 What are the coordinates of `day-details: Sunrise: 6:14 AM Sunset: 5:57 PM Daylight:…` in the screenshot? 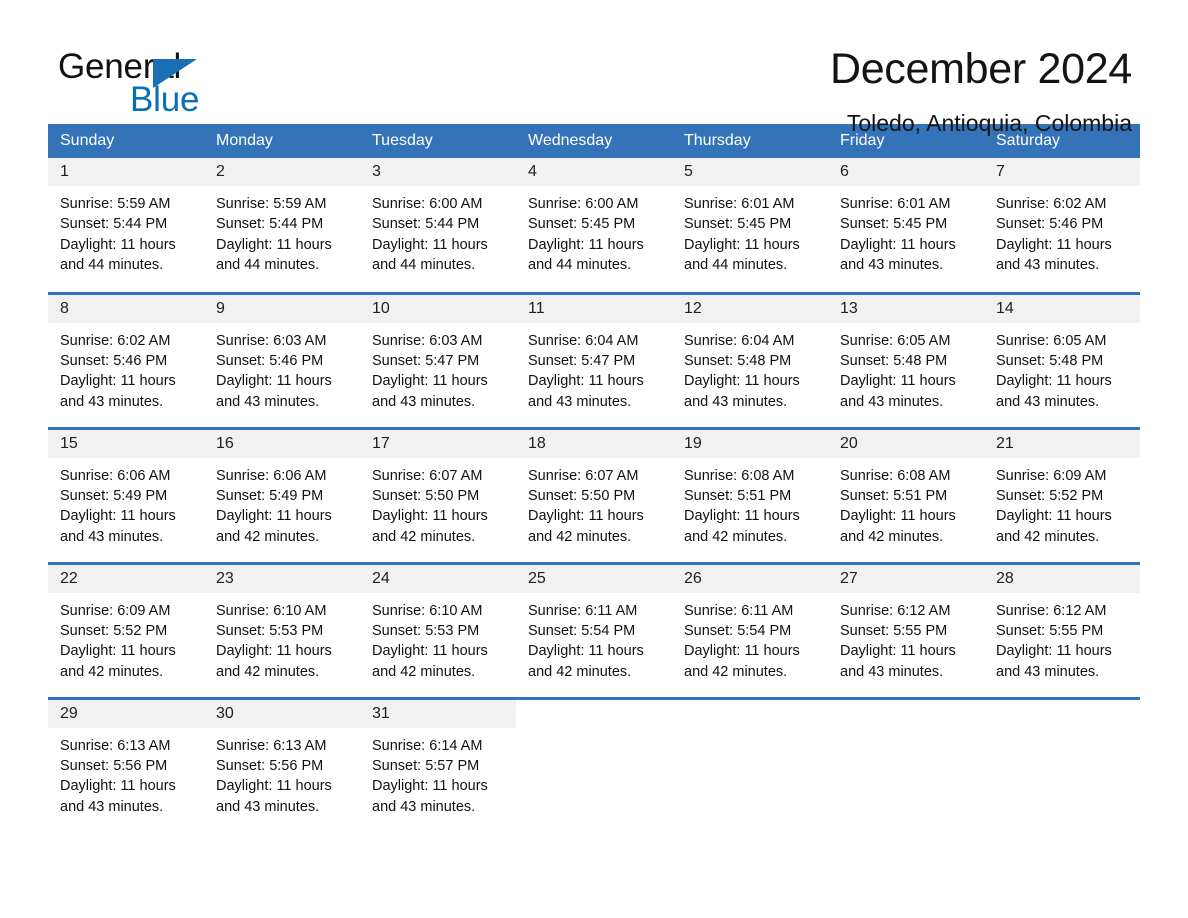 It's located at (438, 773).